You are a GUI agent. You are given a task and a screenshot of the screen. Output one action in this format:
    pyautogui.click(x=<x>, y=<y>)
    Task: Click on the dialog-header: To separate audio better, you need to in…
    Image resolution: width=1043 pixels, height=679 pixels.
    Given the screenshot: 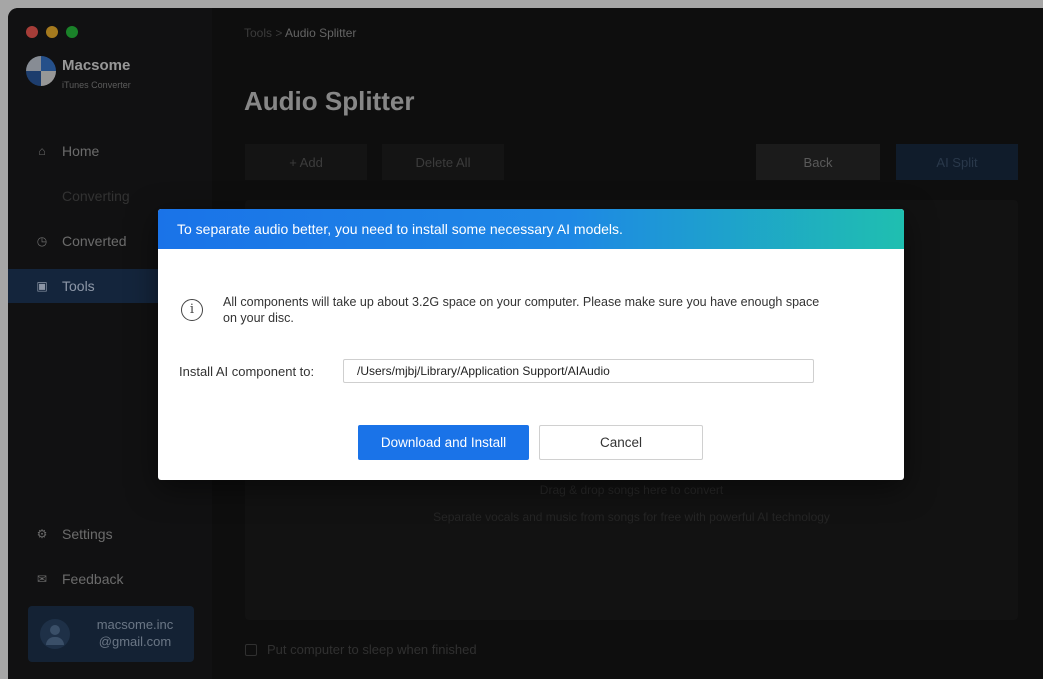 What is the action you would take?
    pyautogui.click(x=531, y=229)
    